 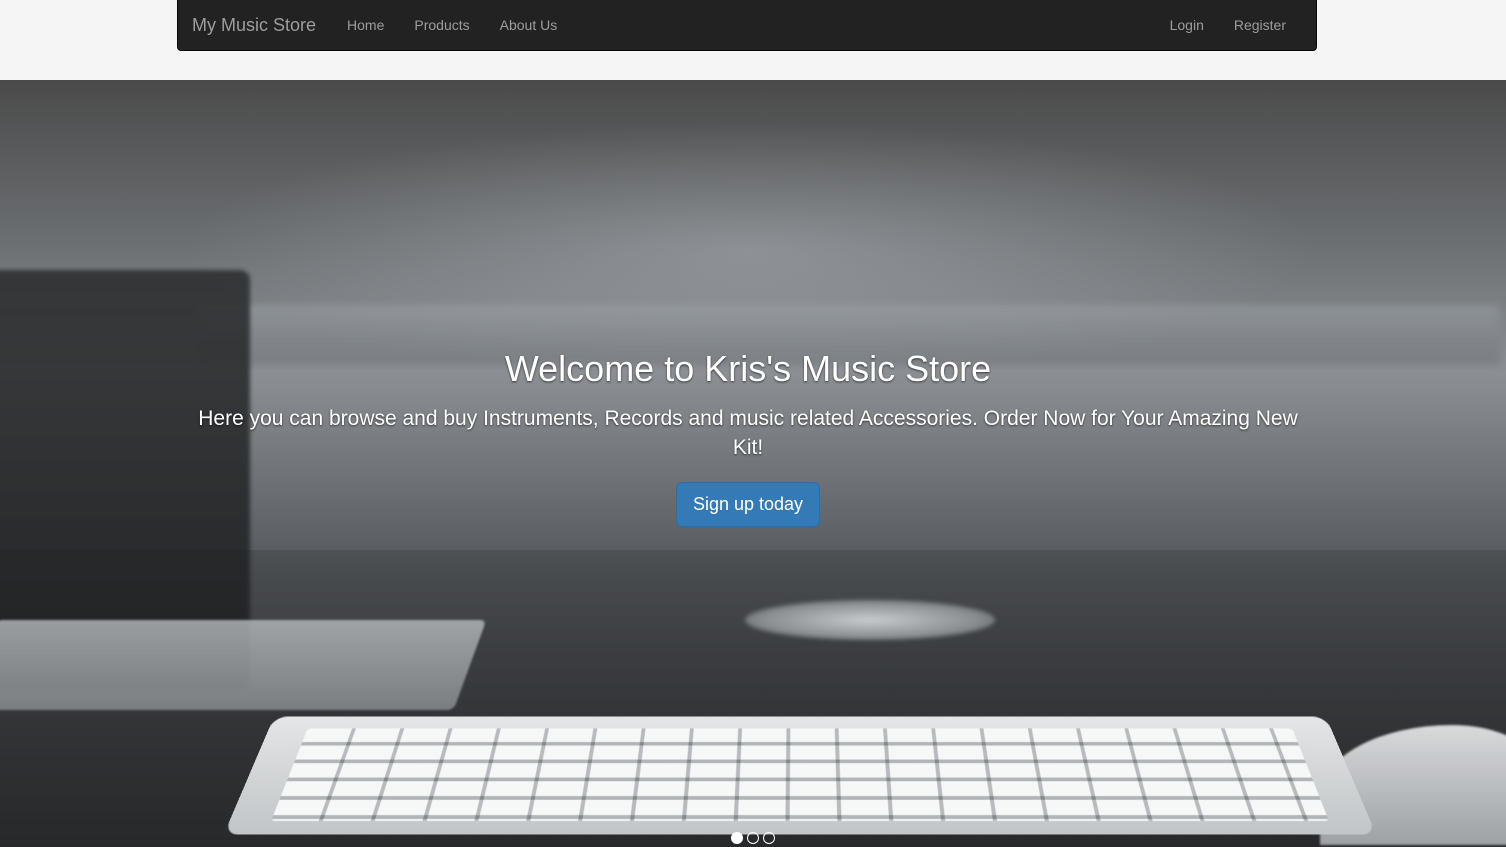 I want to click on background-keyboard, so click(x=800, y=775).